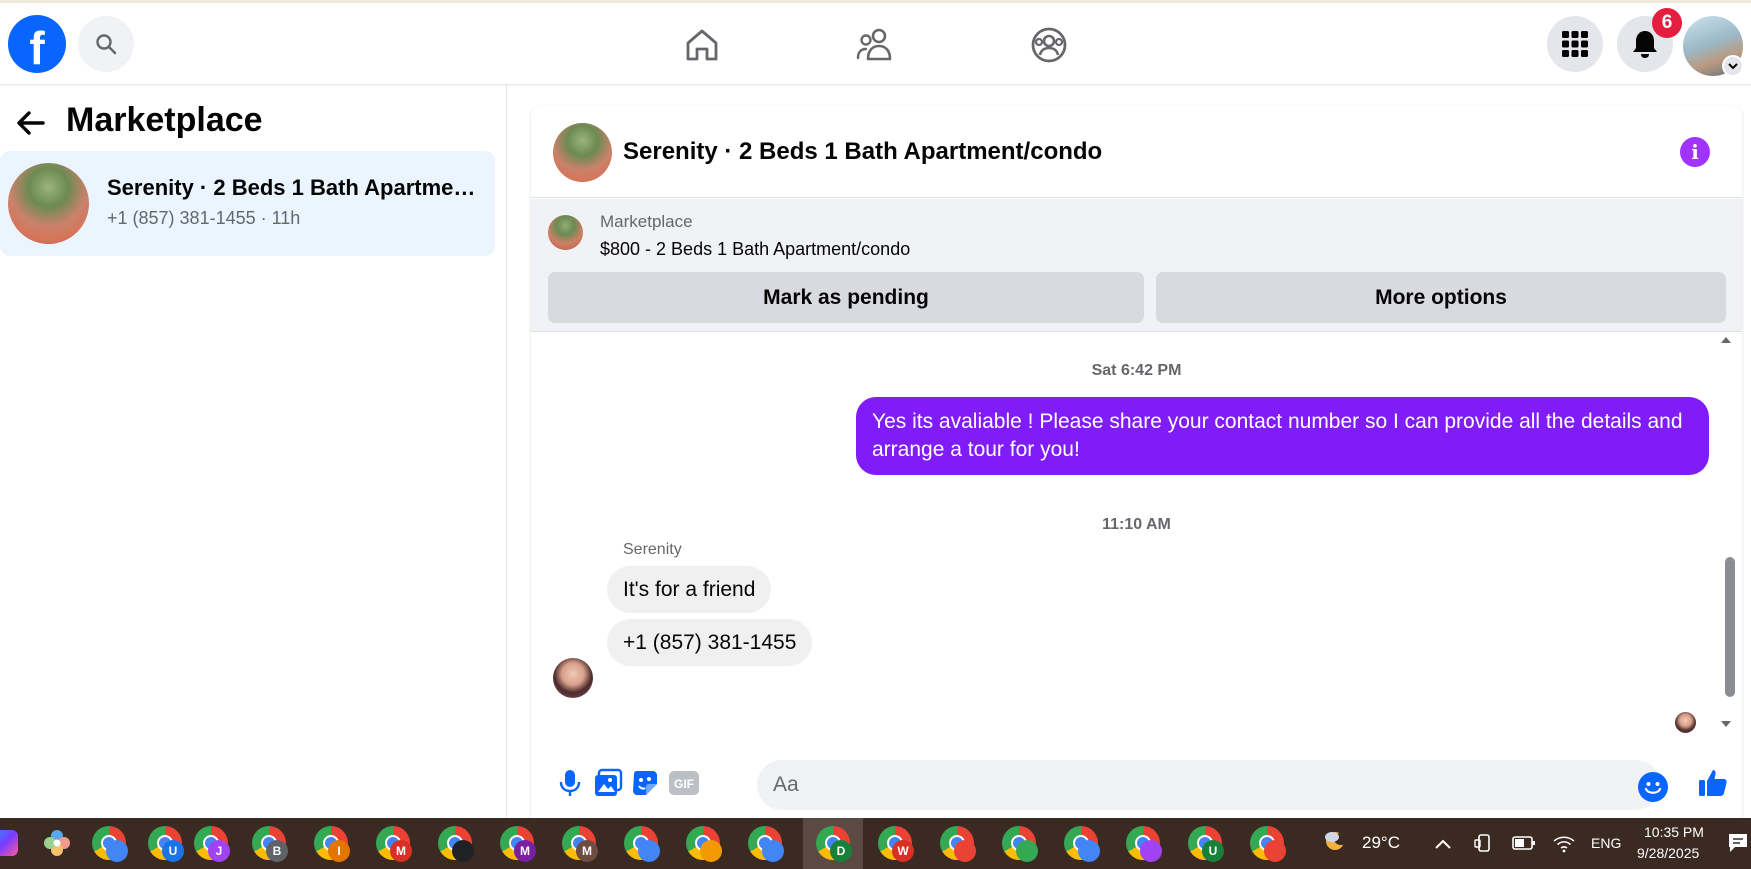  Describe the element at coordinates (689, 589) in the screenshot. I see `incoming-message: It's for a friend` at that location.